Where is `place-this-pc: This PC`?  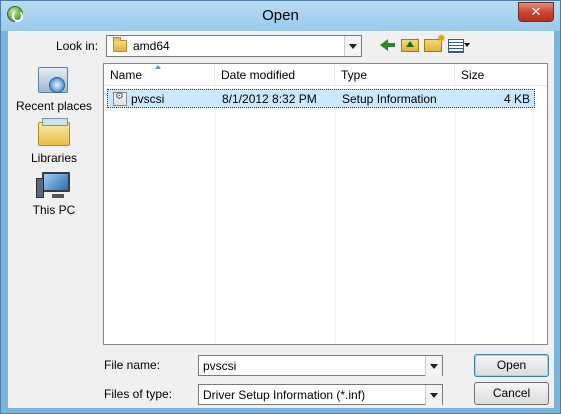
place-this-pc: This PC is located at coordinates (54, 194).